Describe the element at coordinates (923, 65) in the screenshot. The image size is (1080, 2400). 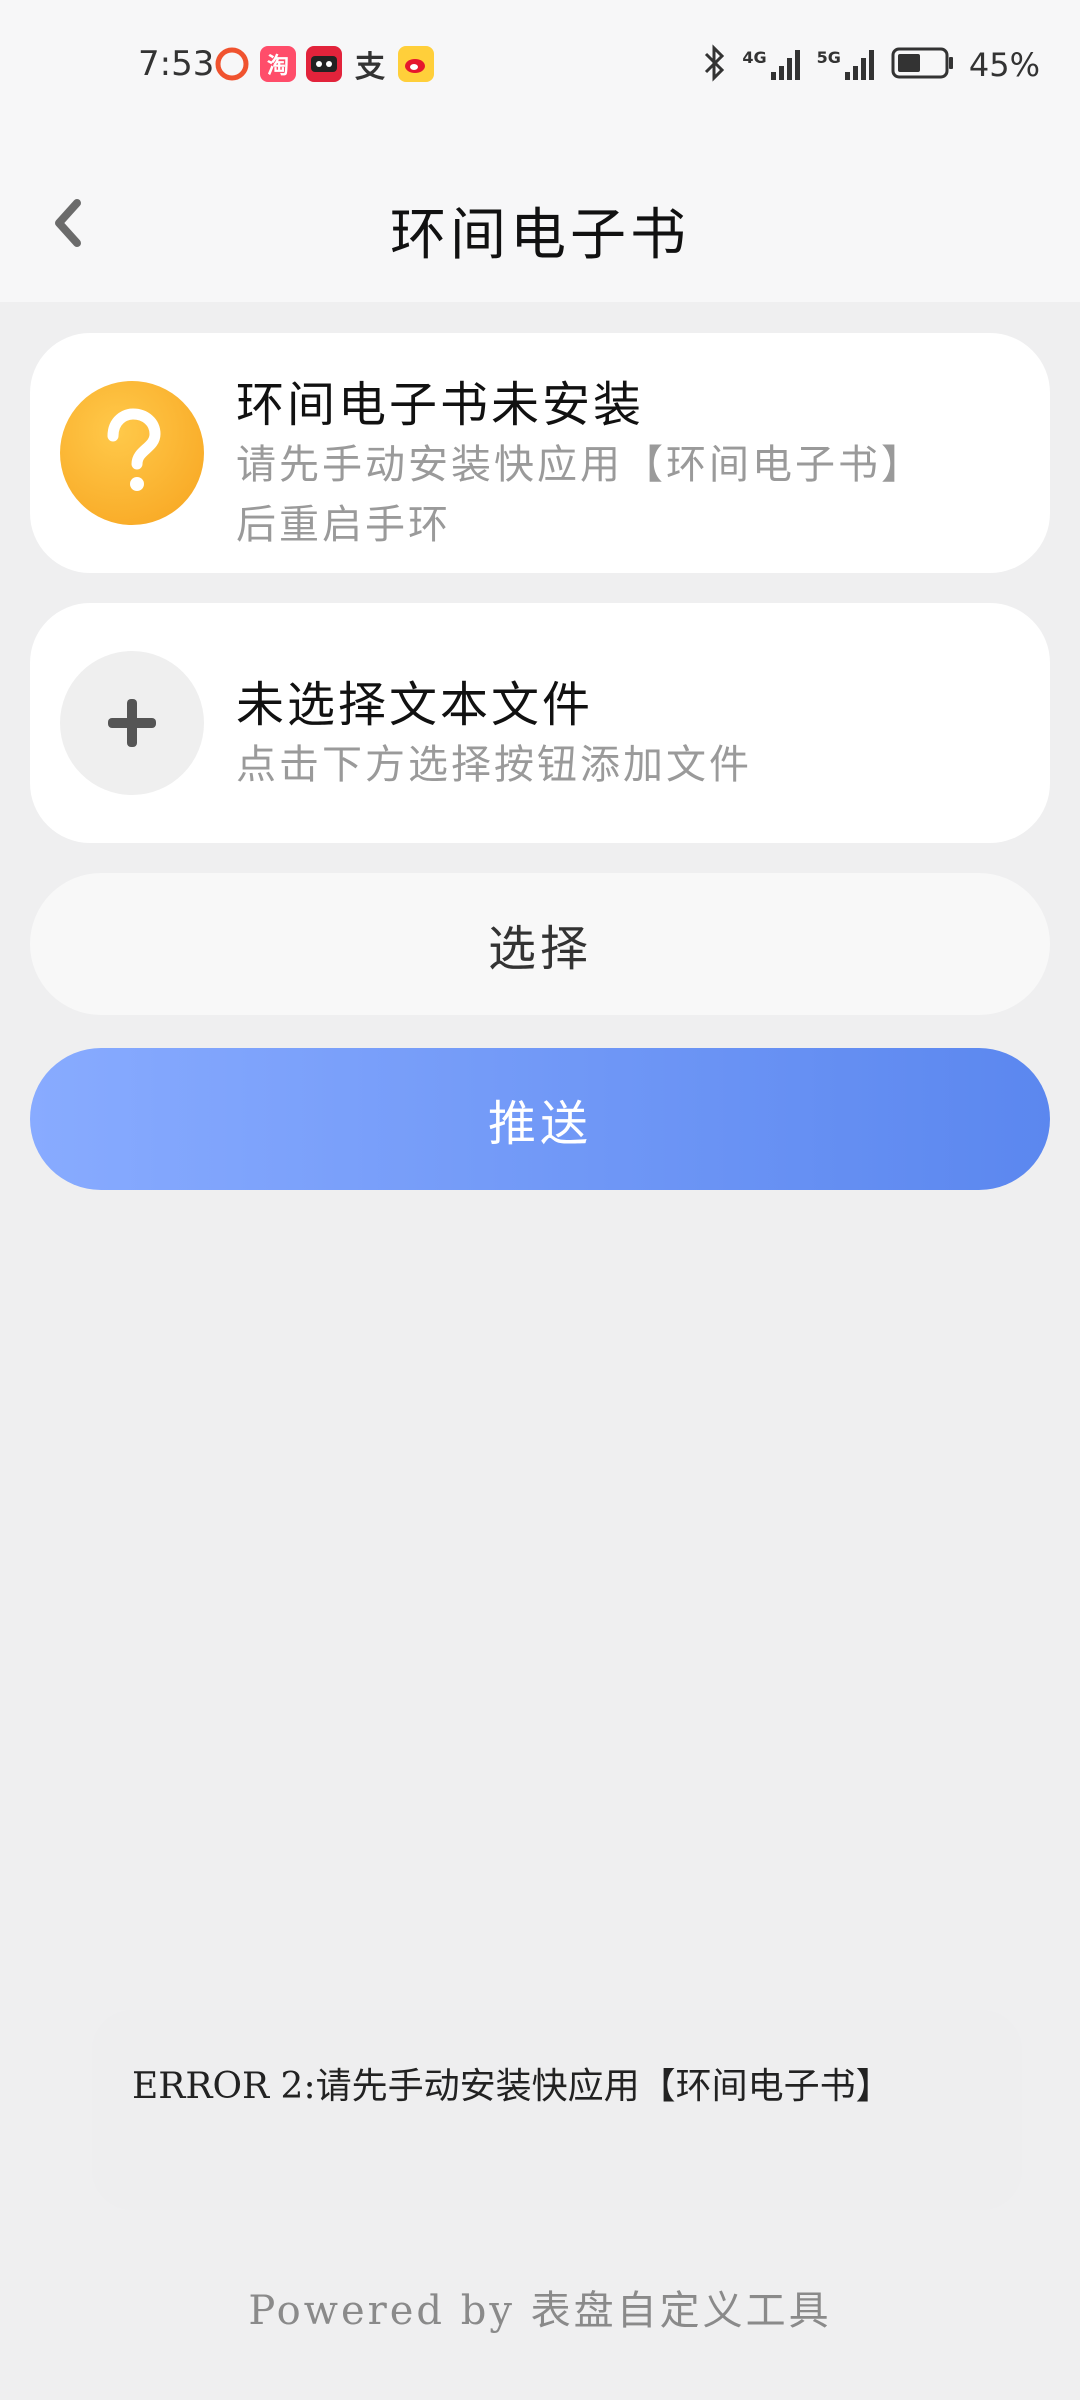
I see `battery-icon` at that location.